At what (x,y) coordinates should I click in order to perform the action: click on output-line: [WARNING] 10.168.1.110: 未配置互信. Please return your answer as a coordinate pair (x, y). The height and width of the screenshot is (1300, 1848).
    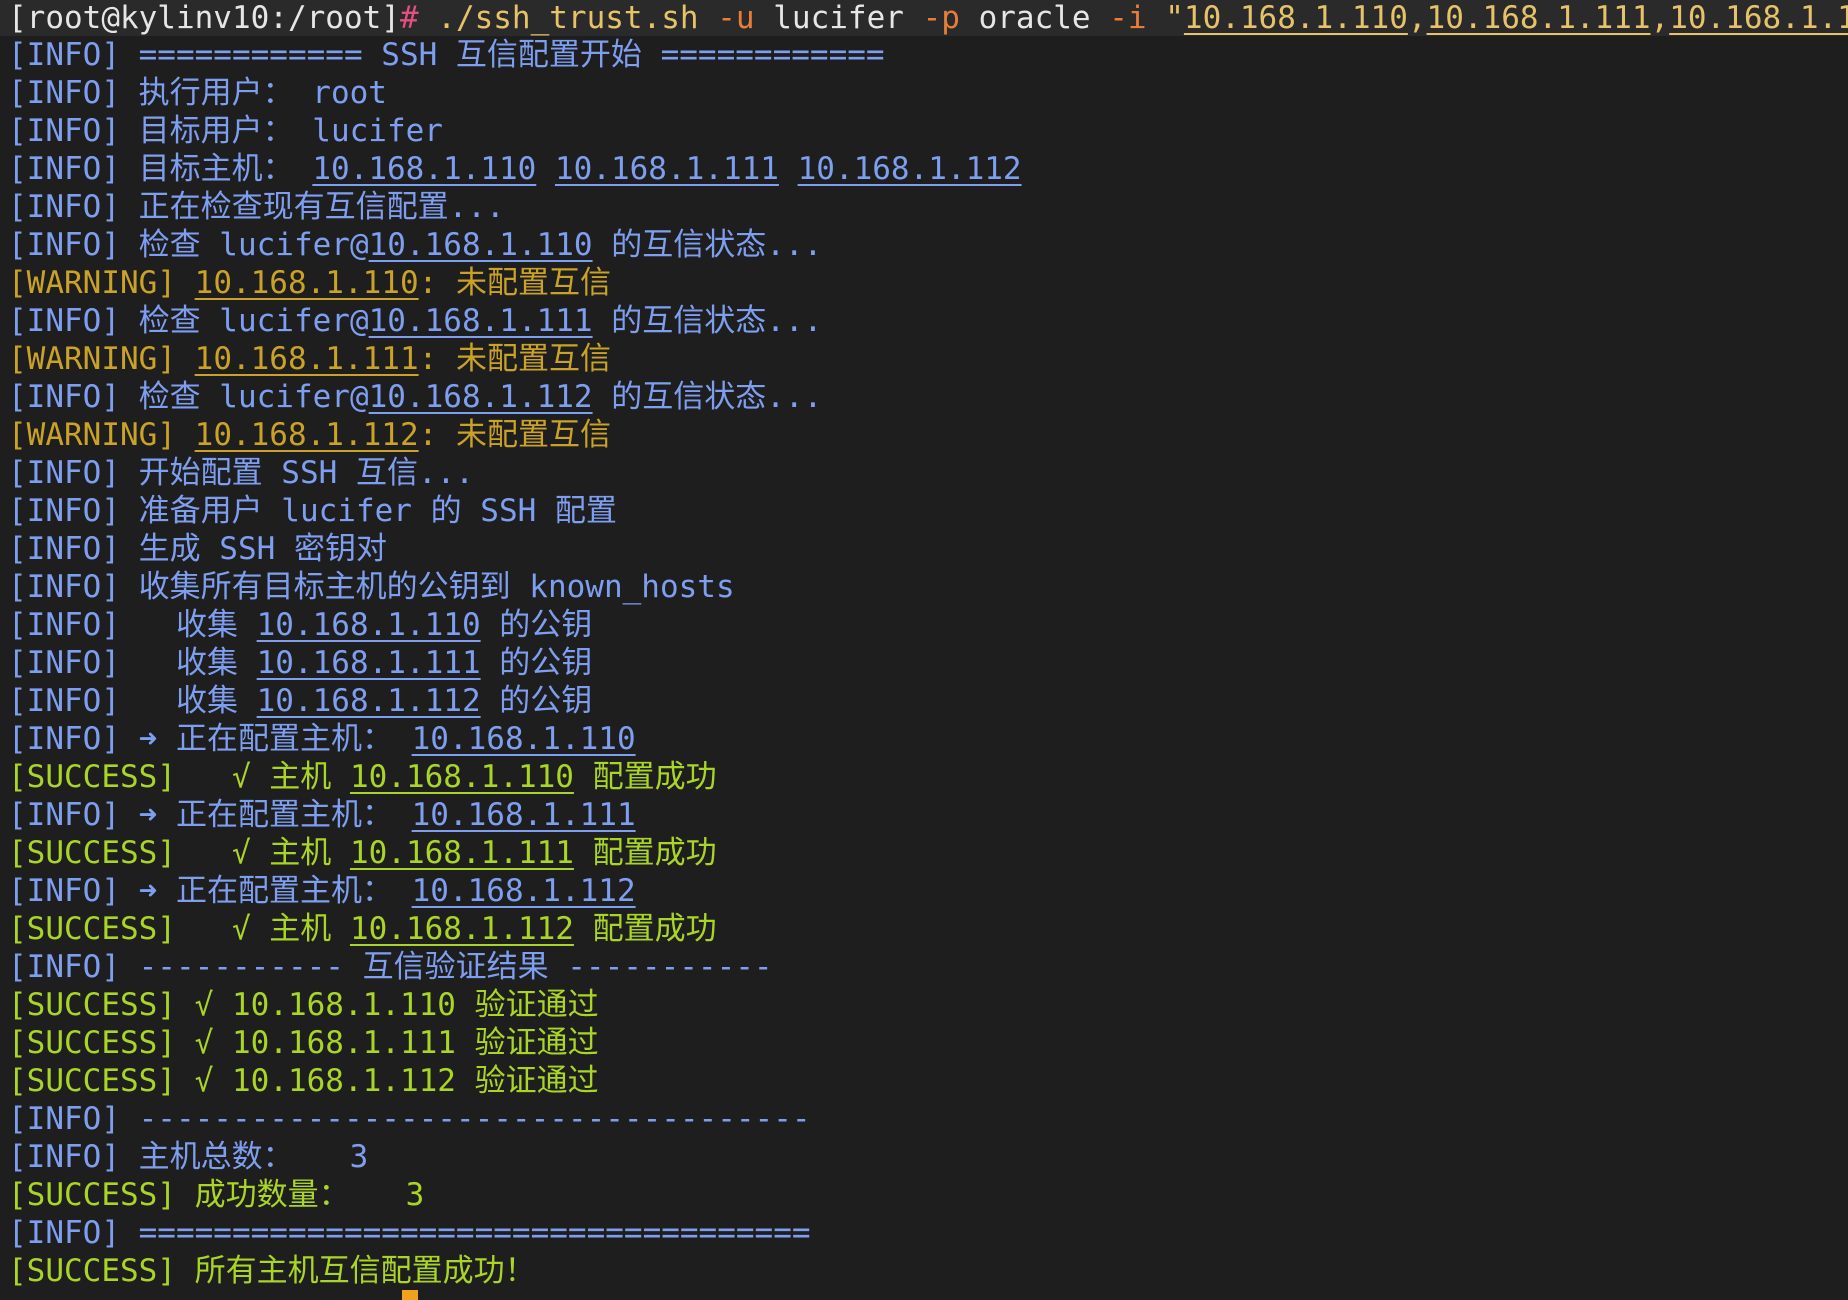
    Looking at the image, I should click on (928, 283).